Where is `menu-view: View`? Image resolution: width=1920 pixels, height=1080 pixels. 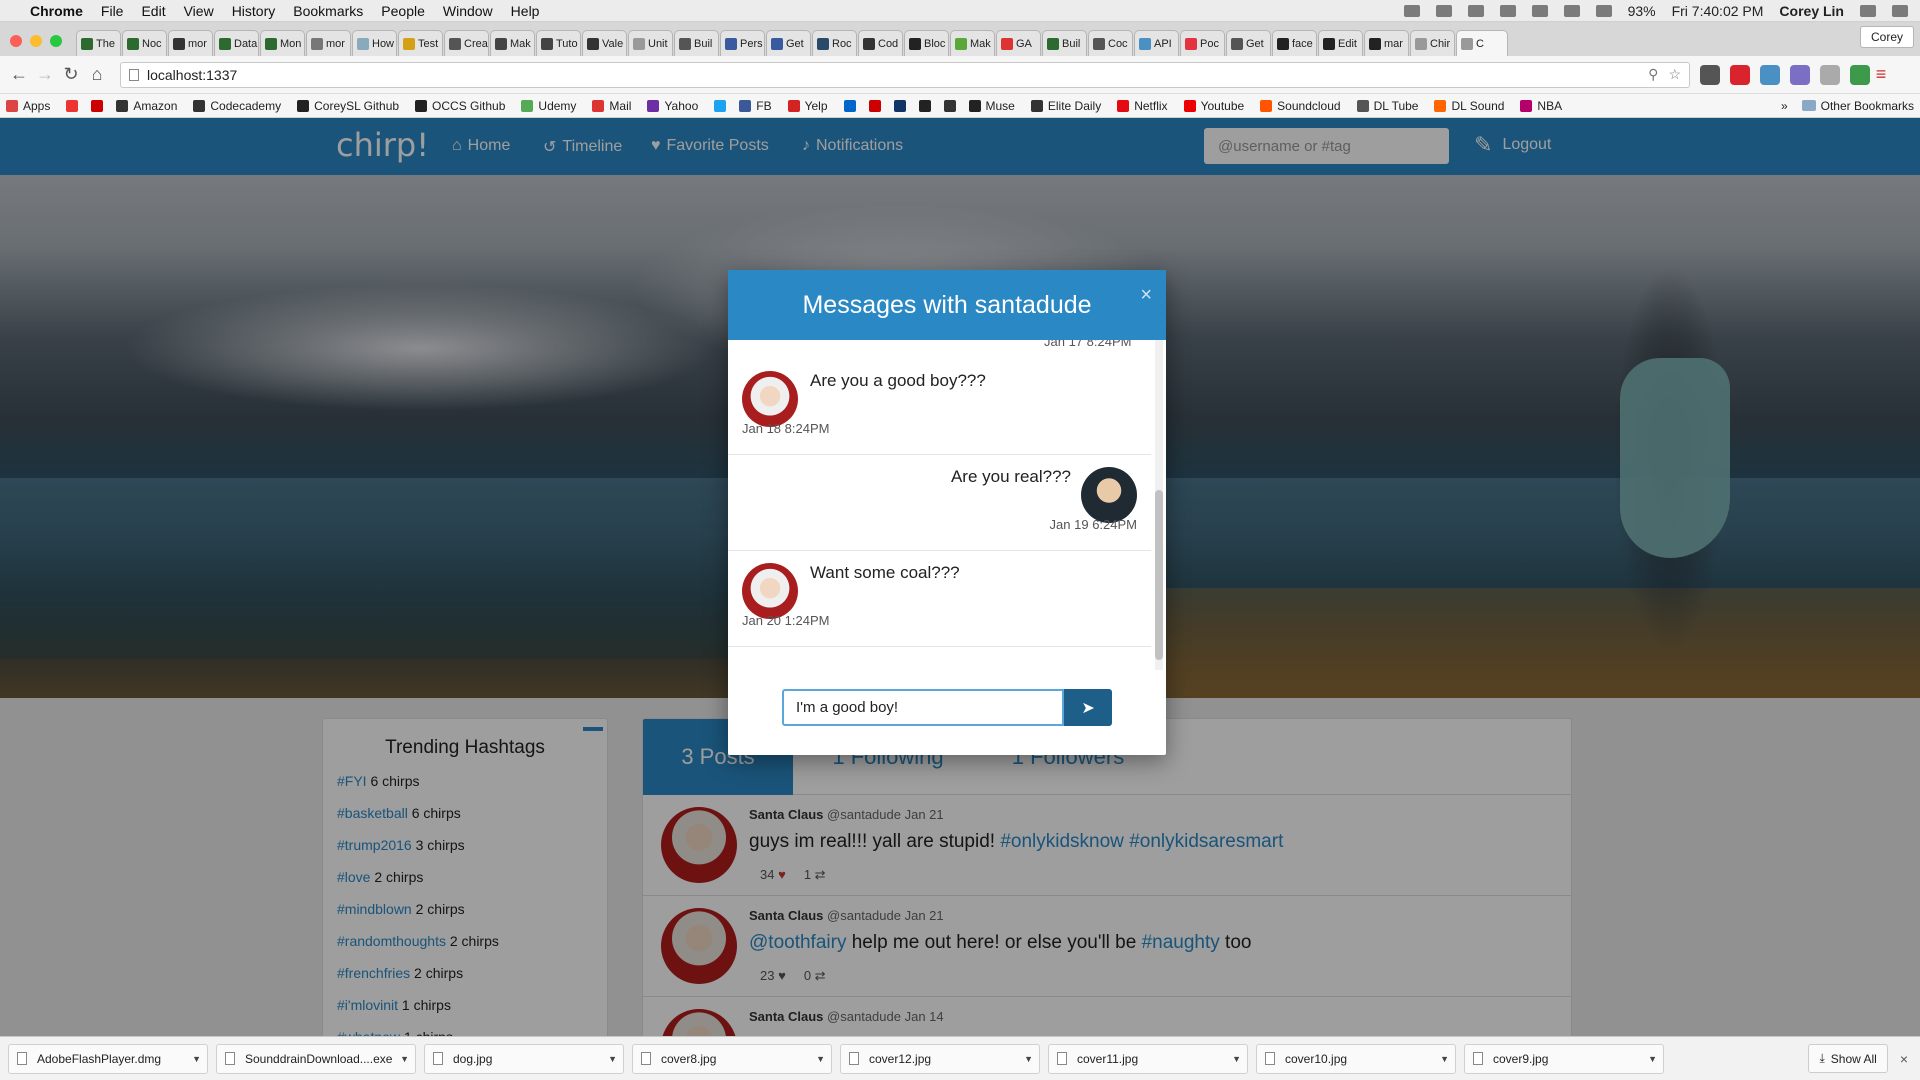 menu-view: View is located at coordinates (199, 11).